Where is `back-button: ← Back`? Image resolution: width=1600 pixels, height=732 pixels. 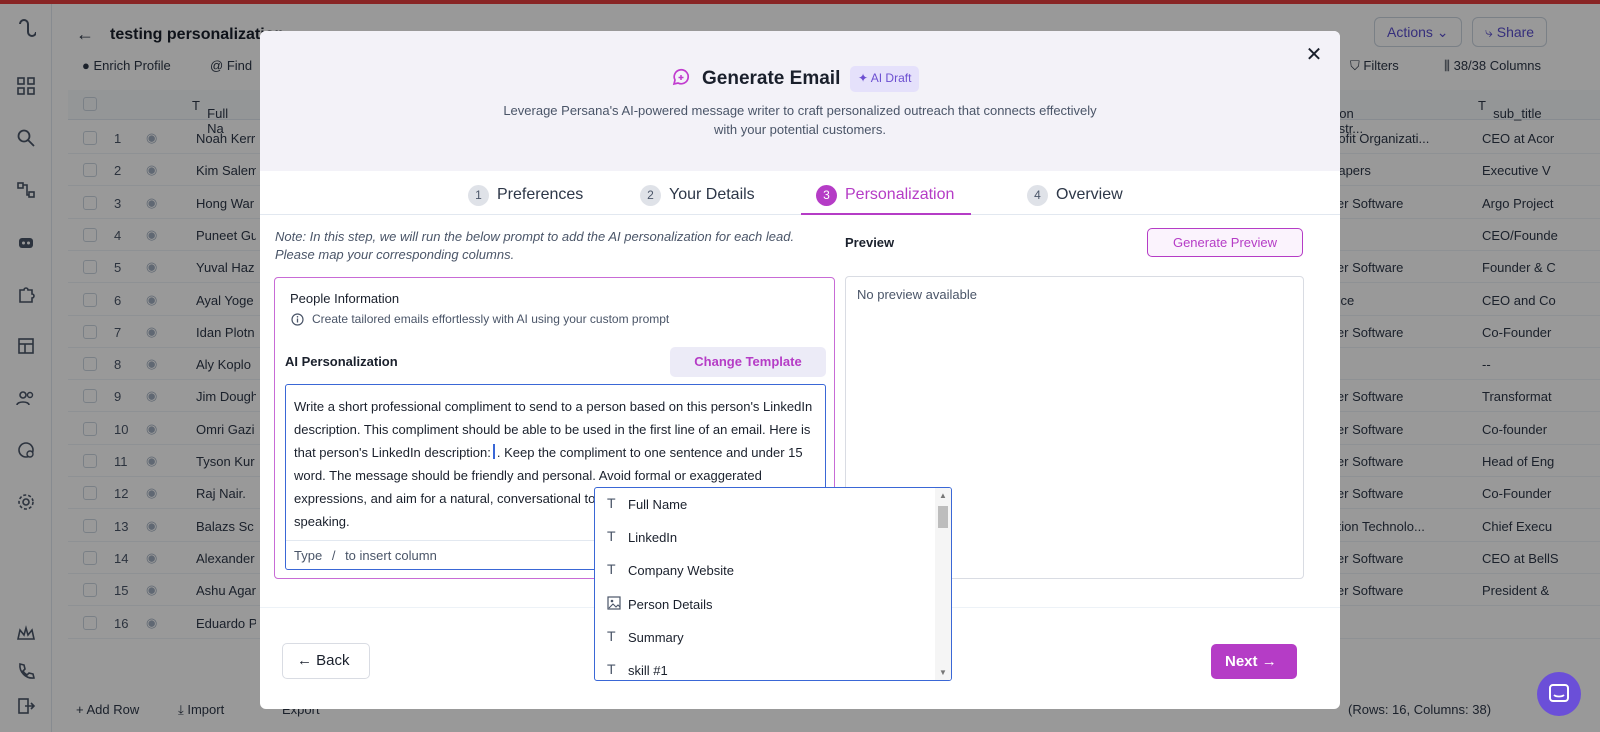
back-button: ← Back is located at coordinates (326, 661).